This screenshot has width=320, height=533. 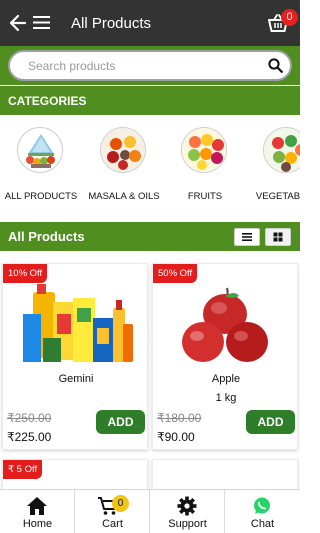 I want to click on discount-badge: ₹ 5 Off, so click(x=23, y=469).